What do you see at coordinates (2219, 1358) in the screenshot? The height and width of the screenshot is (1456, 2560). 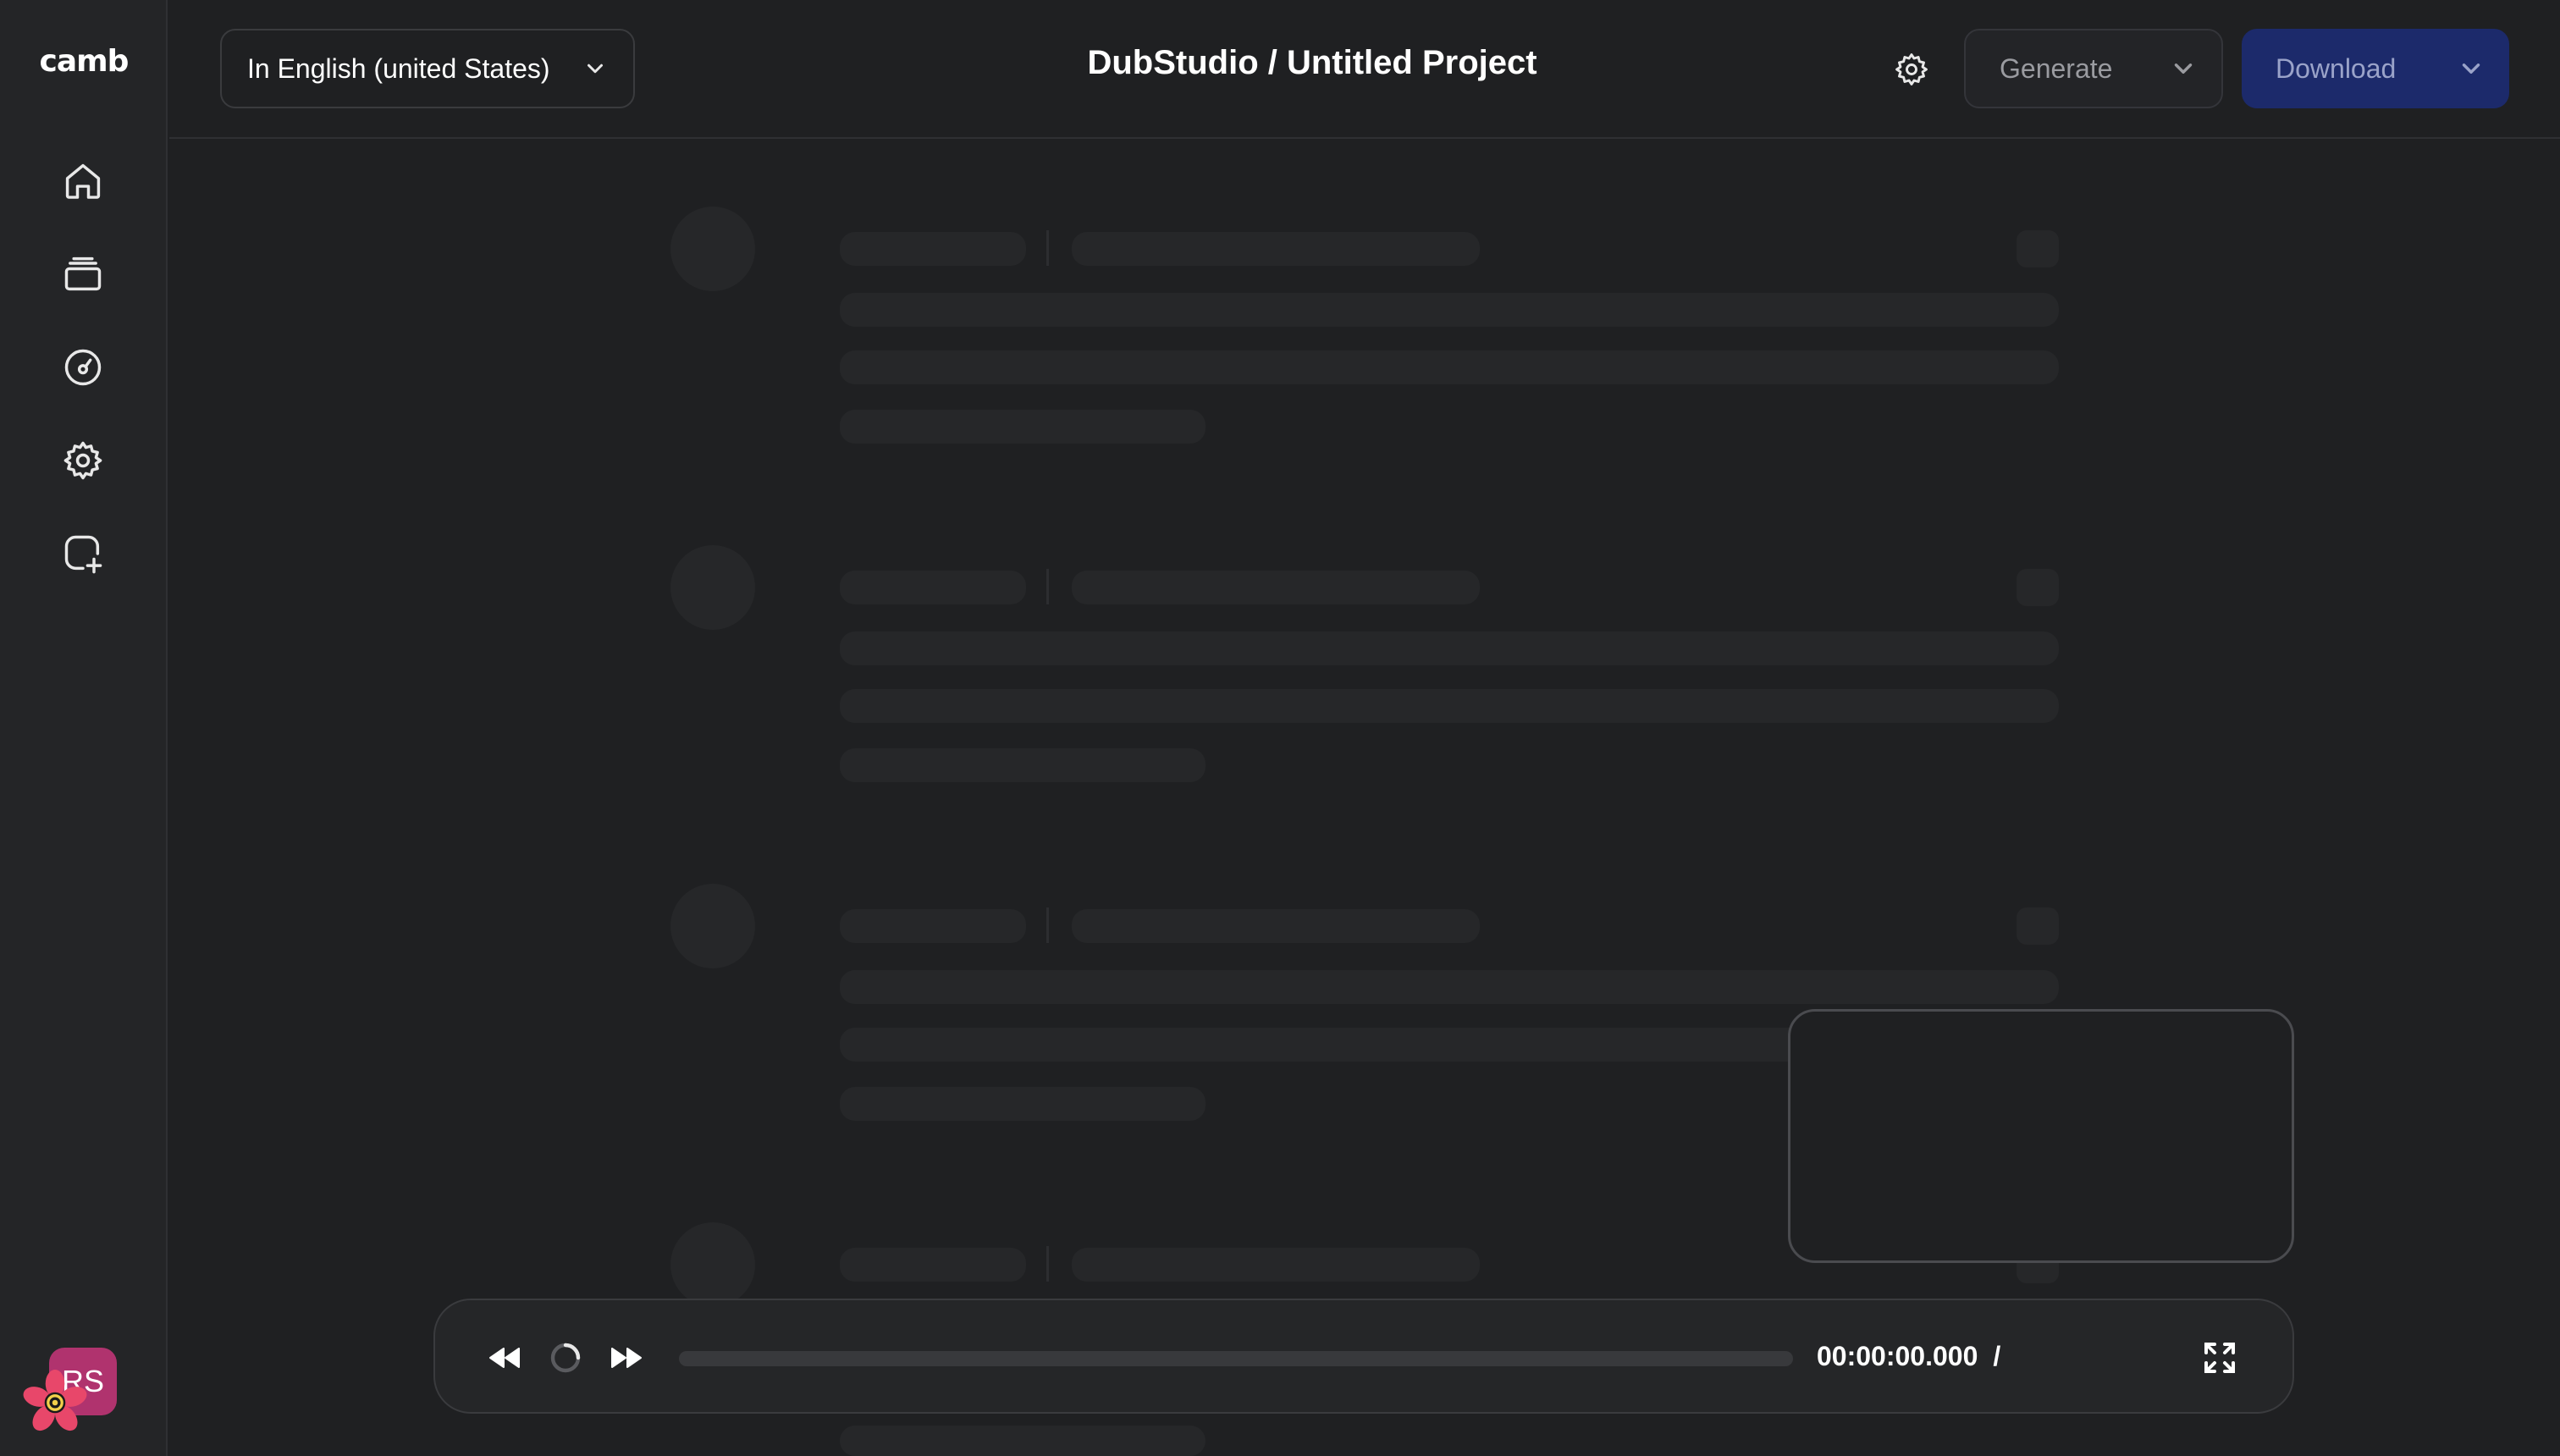 I see `fullscreen-icon` at bounding box center [2219, 1358].